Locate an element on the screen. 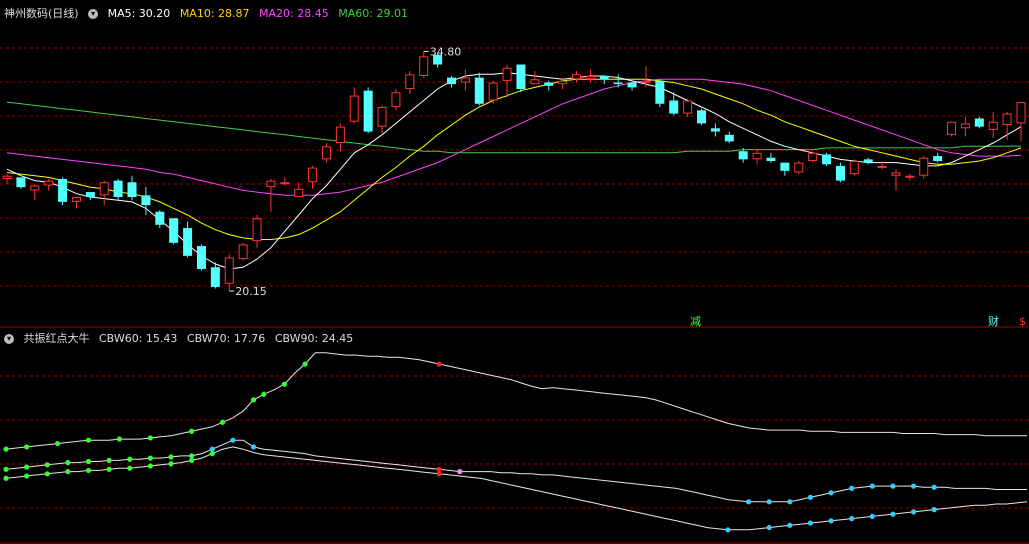  low-price-label: 20.15 is located at coordinates (251, 291).